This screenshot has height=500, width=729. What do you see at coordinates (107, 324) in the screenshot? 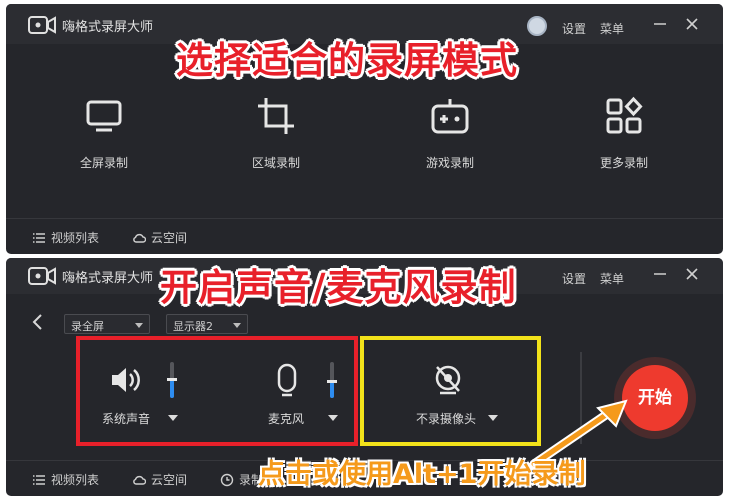
I see `record-mode-select: 录全屏` at bounding box center [107, 324].